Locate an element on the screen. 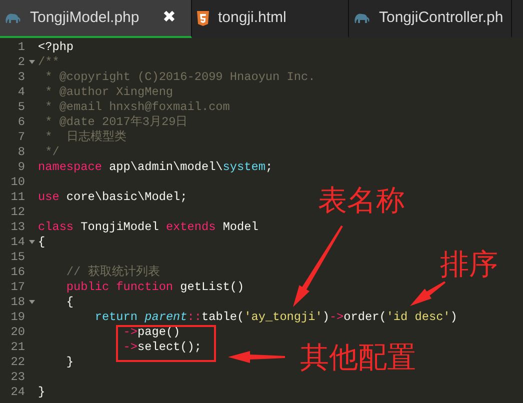  code-line: // 获取统计列表 is located at coordinates (112, 272).